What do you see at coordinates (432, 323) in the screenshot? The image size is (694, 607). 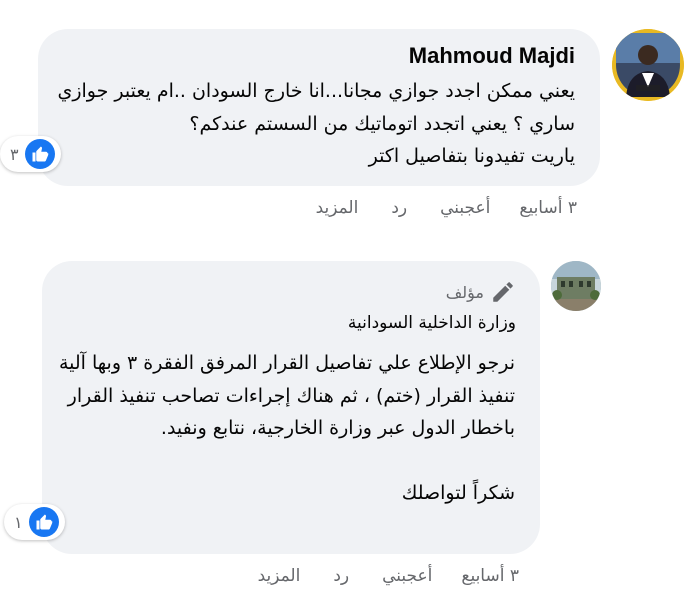 I see `comment-author-name: وزارة الداخلية السودانية` at bounding box center [432, 323].